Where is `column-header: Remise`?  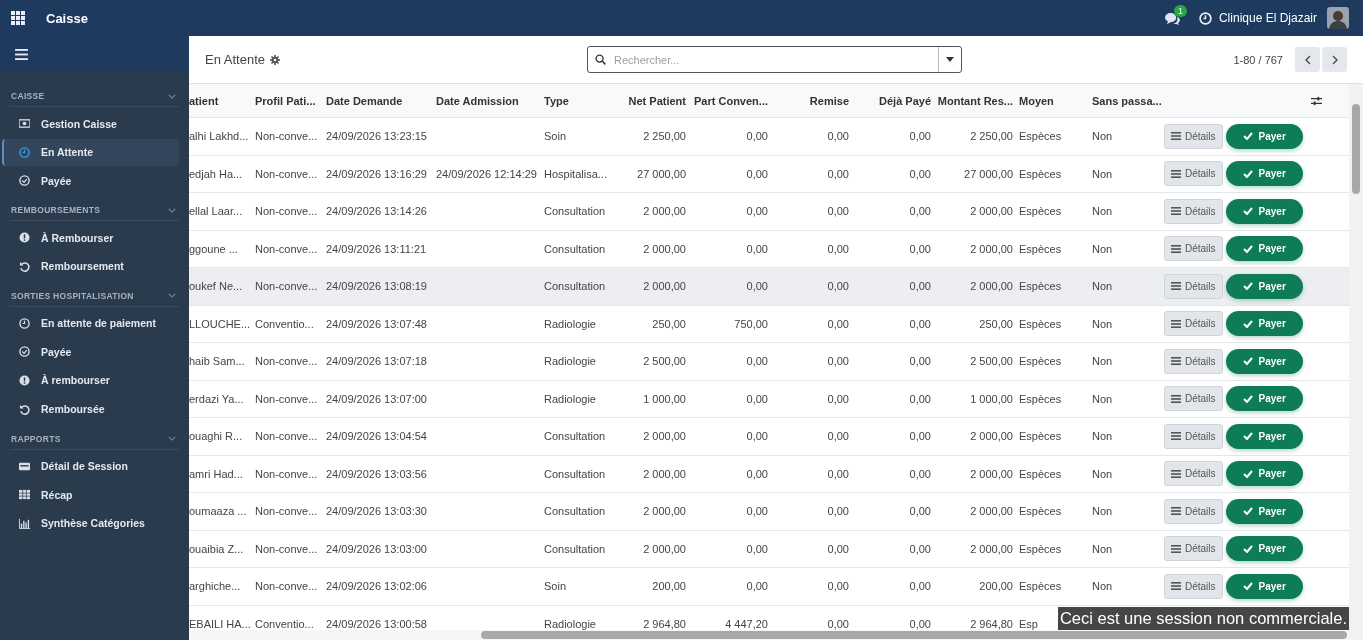 column-header: Remise is located at coordinates (829, 100).